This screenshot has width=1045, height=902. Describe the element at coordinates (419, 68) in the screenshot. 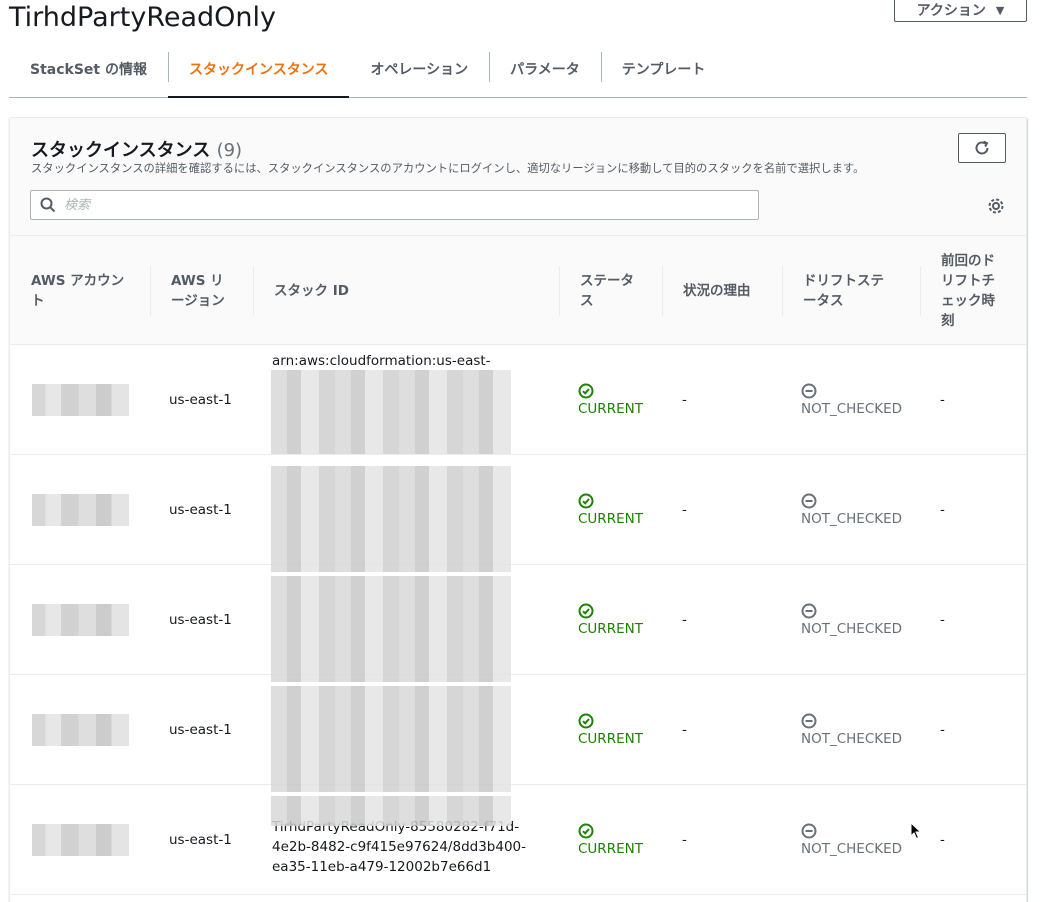

I see `tab-operations: オペレーション` at that location.